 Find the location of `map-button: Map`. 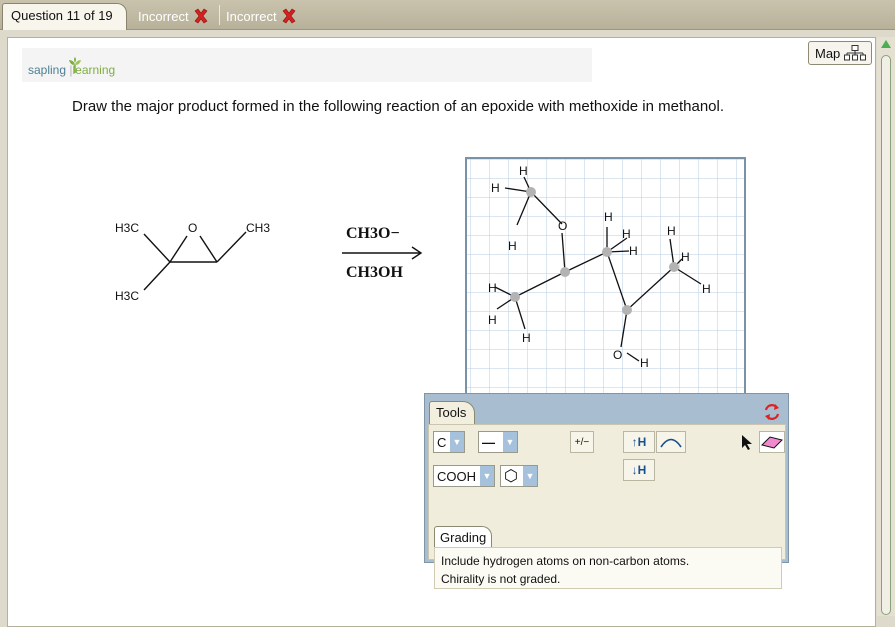

map-button: Map is located at coordinates (840, 53).